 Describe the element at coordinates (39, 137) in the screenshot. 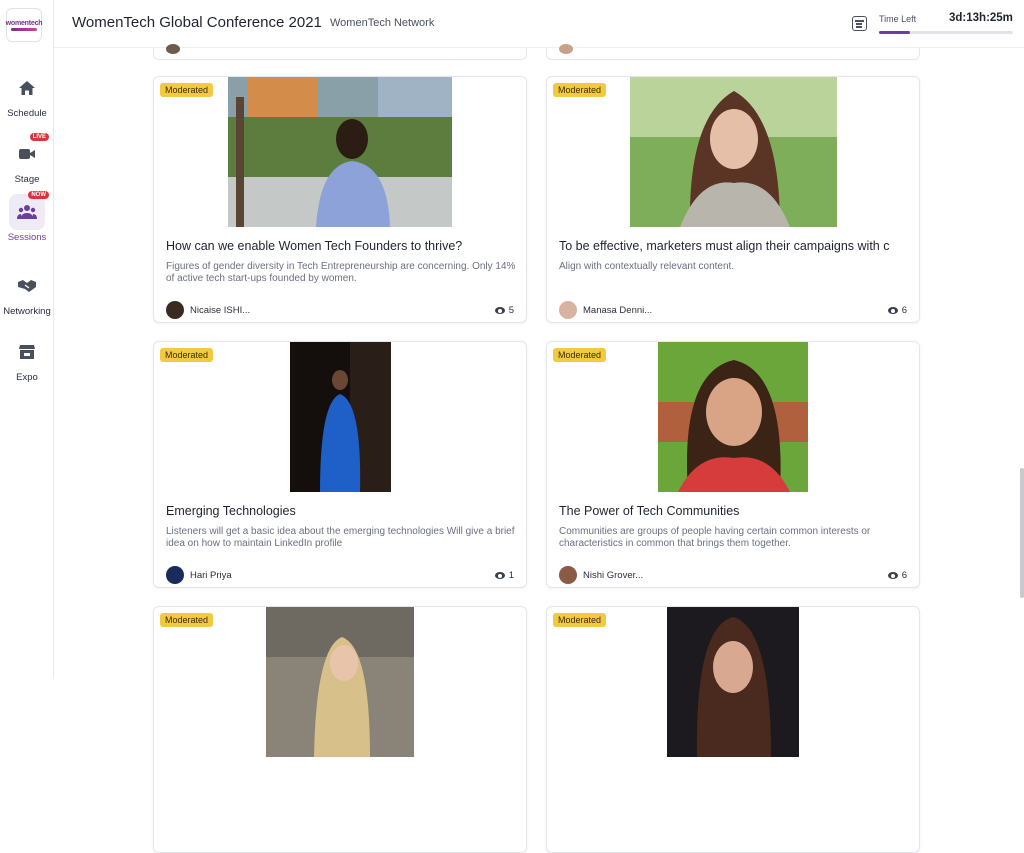

I see `live-badge: LIVE` at that location.